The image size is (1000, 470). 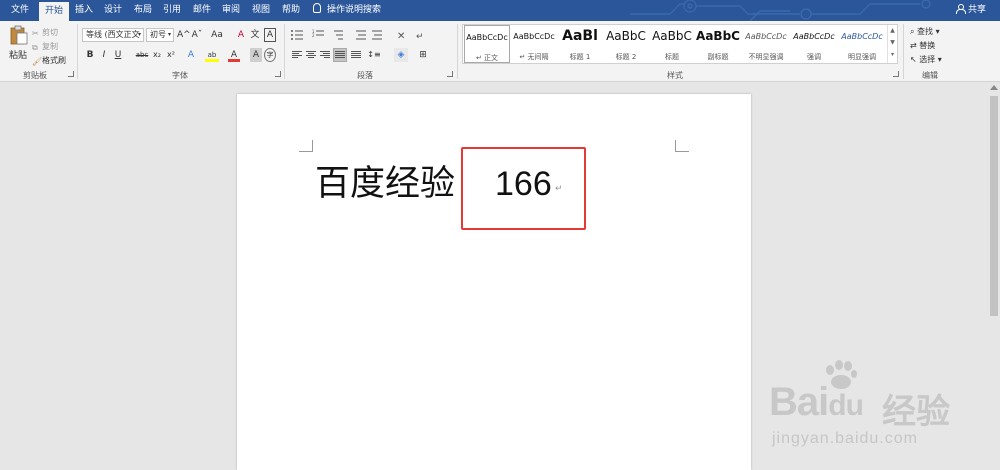 What do you see at coordinates (184, 35) in the screenshot?
I see `grow-font-button: A^` at bounding box center [184, 35].